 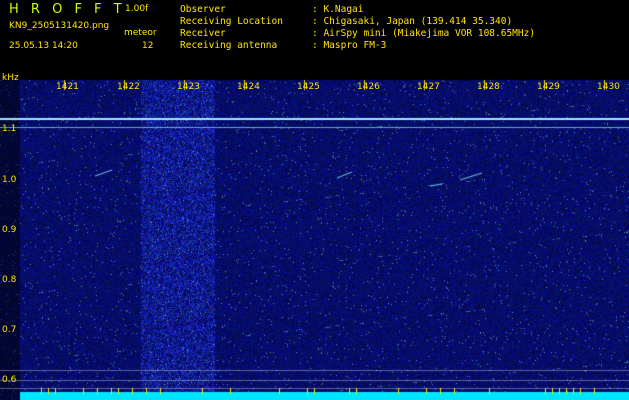 What do you see at coordinates (349, 45) in the screenshot?
I see `info-value-antenna: : Maspro FM-3` at bounding box center [349, 45].